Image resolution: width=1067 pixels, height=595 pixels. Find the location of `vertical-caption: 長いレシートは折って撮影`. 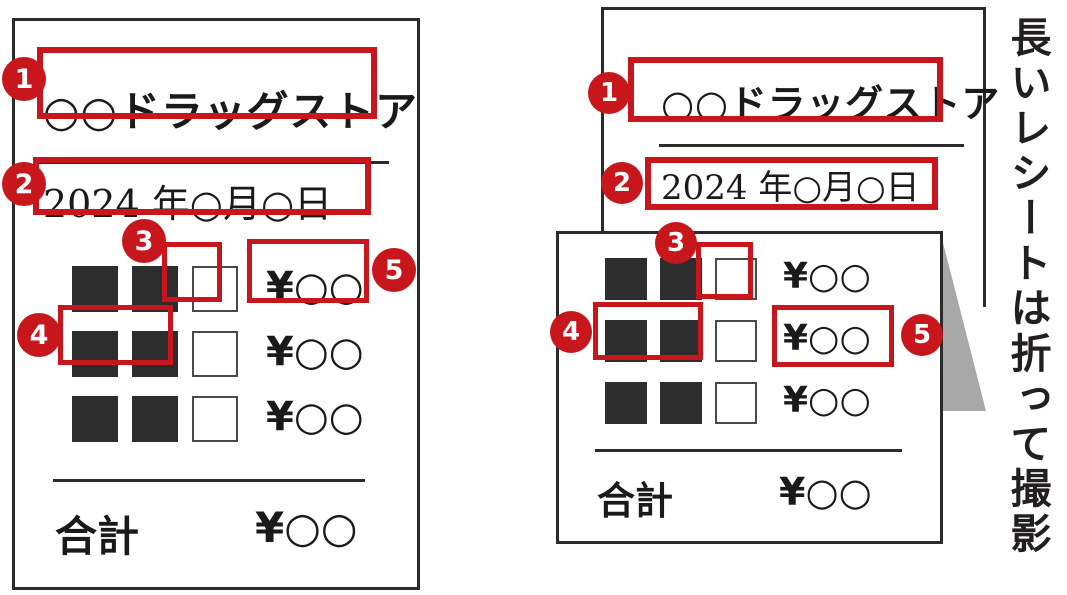

vertical-caption: 長いレシートは折って撮影 is located at coordinates (1027, 287).